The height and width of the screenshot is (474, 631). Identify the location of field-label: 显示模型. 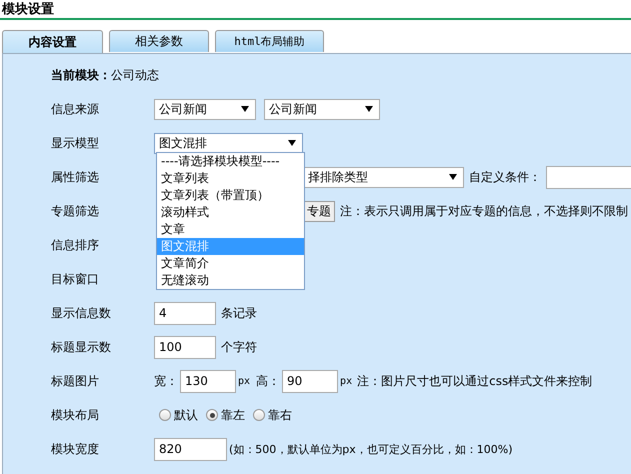
(75, 143).